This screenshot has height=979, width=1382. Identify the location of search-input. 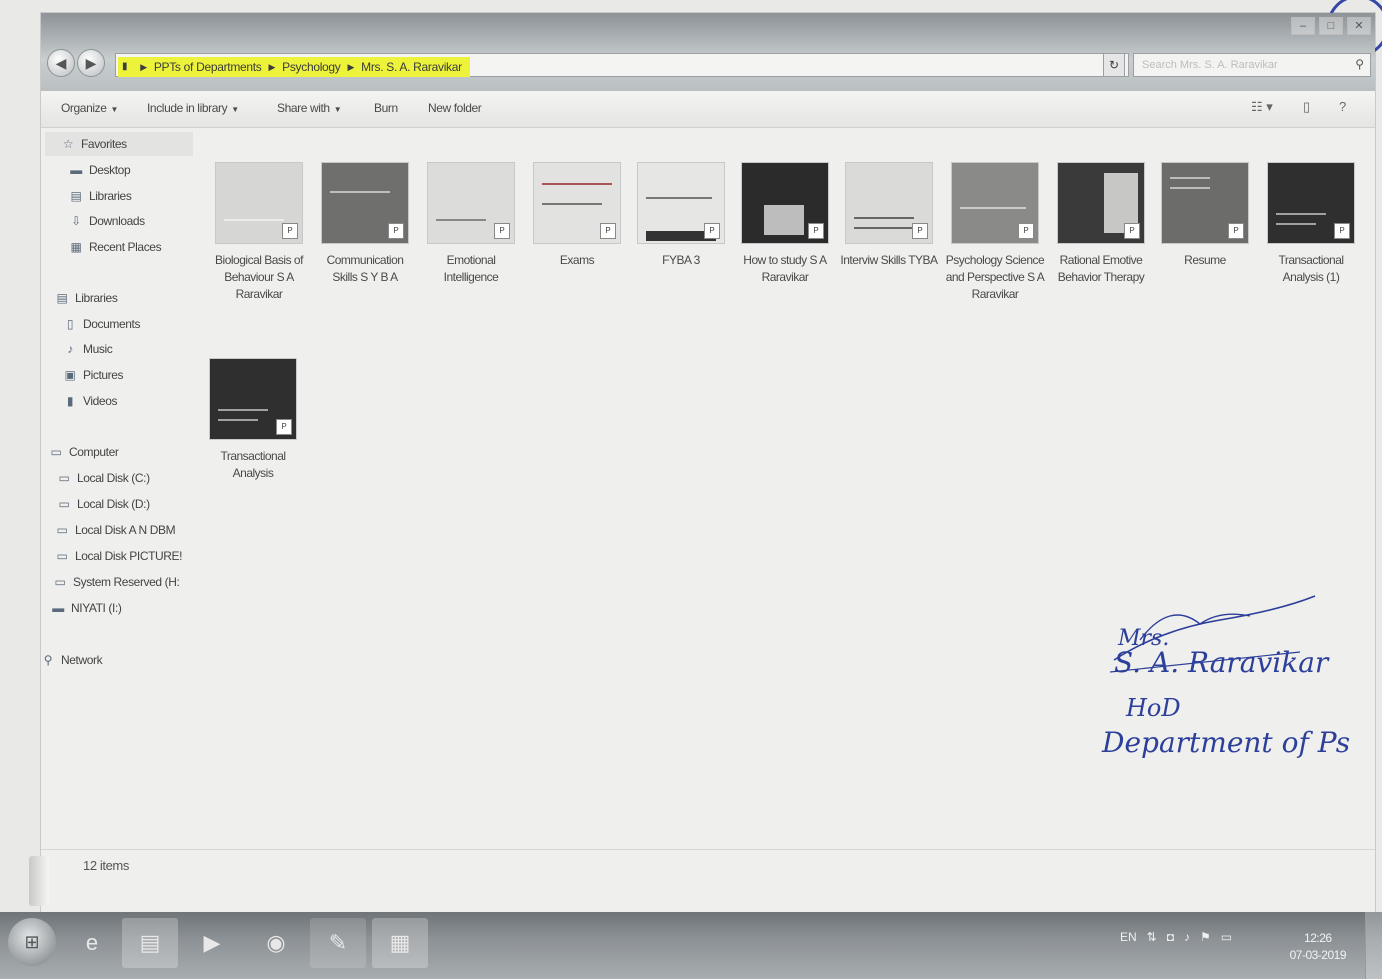
(1242, 65).